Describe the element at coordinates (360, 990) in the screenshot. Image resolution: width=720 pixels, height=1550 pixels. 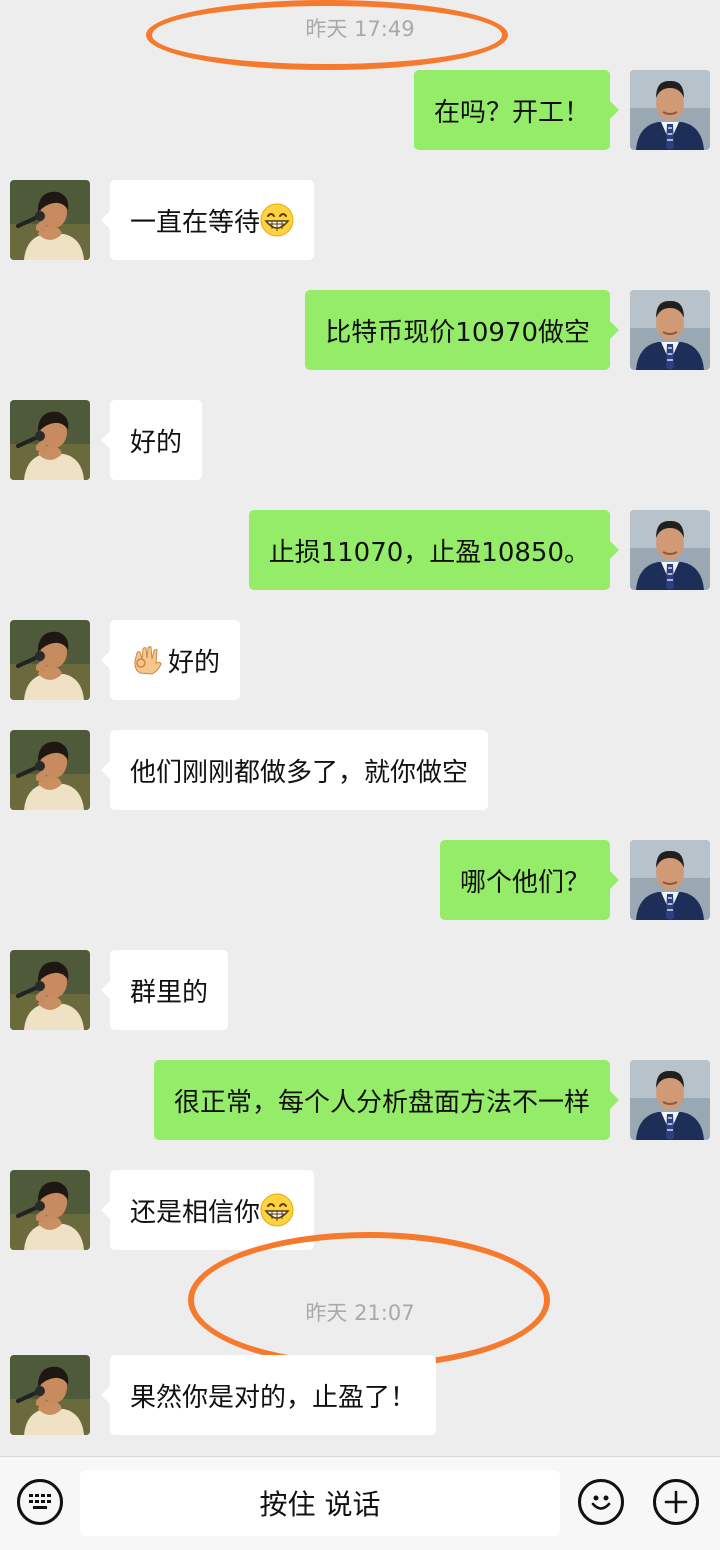
I see `message-row: 群里的` at that location.